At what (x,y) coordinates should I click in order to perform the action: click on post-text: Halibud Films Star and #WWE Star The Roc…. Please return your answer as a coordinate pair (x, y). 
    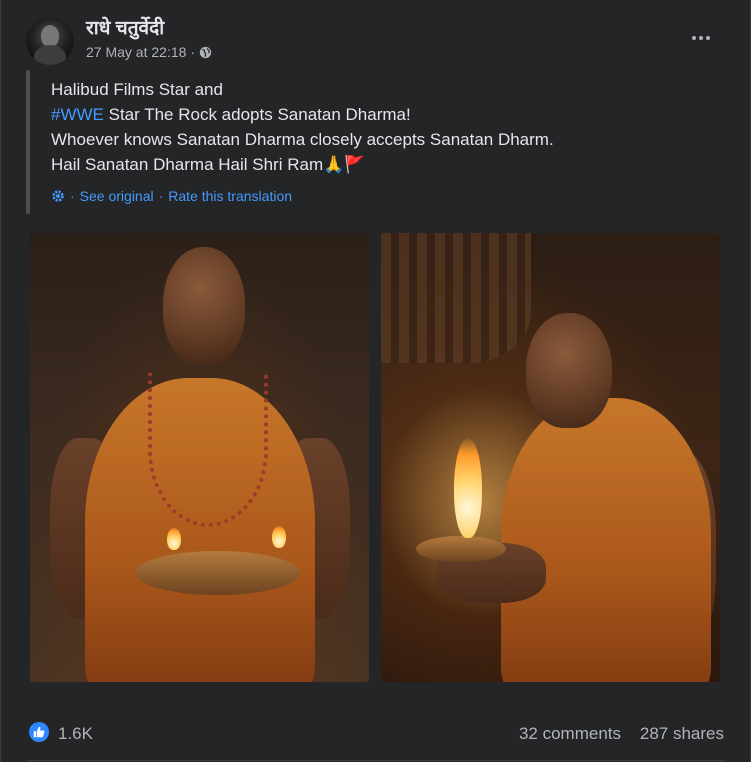
    Looking at the image, I should click on (391, 127).